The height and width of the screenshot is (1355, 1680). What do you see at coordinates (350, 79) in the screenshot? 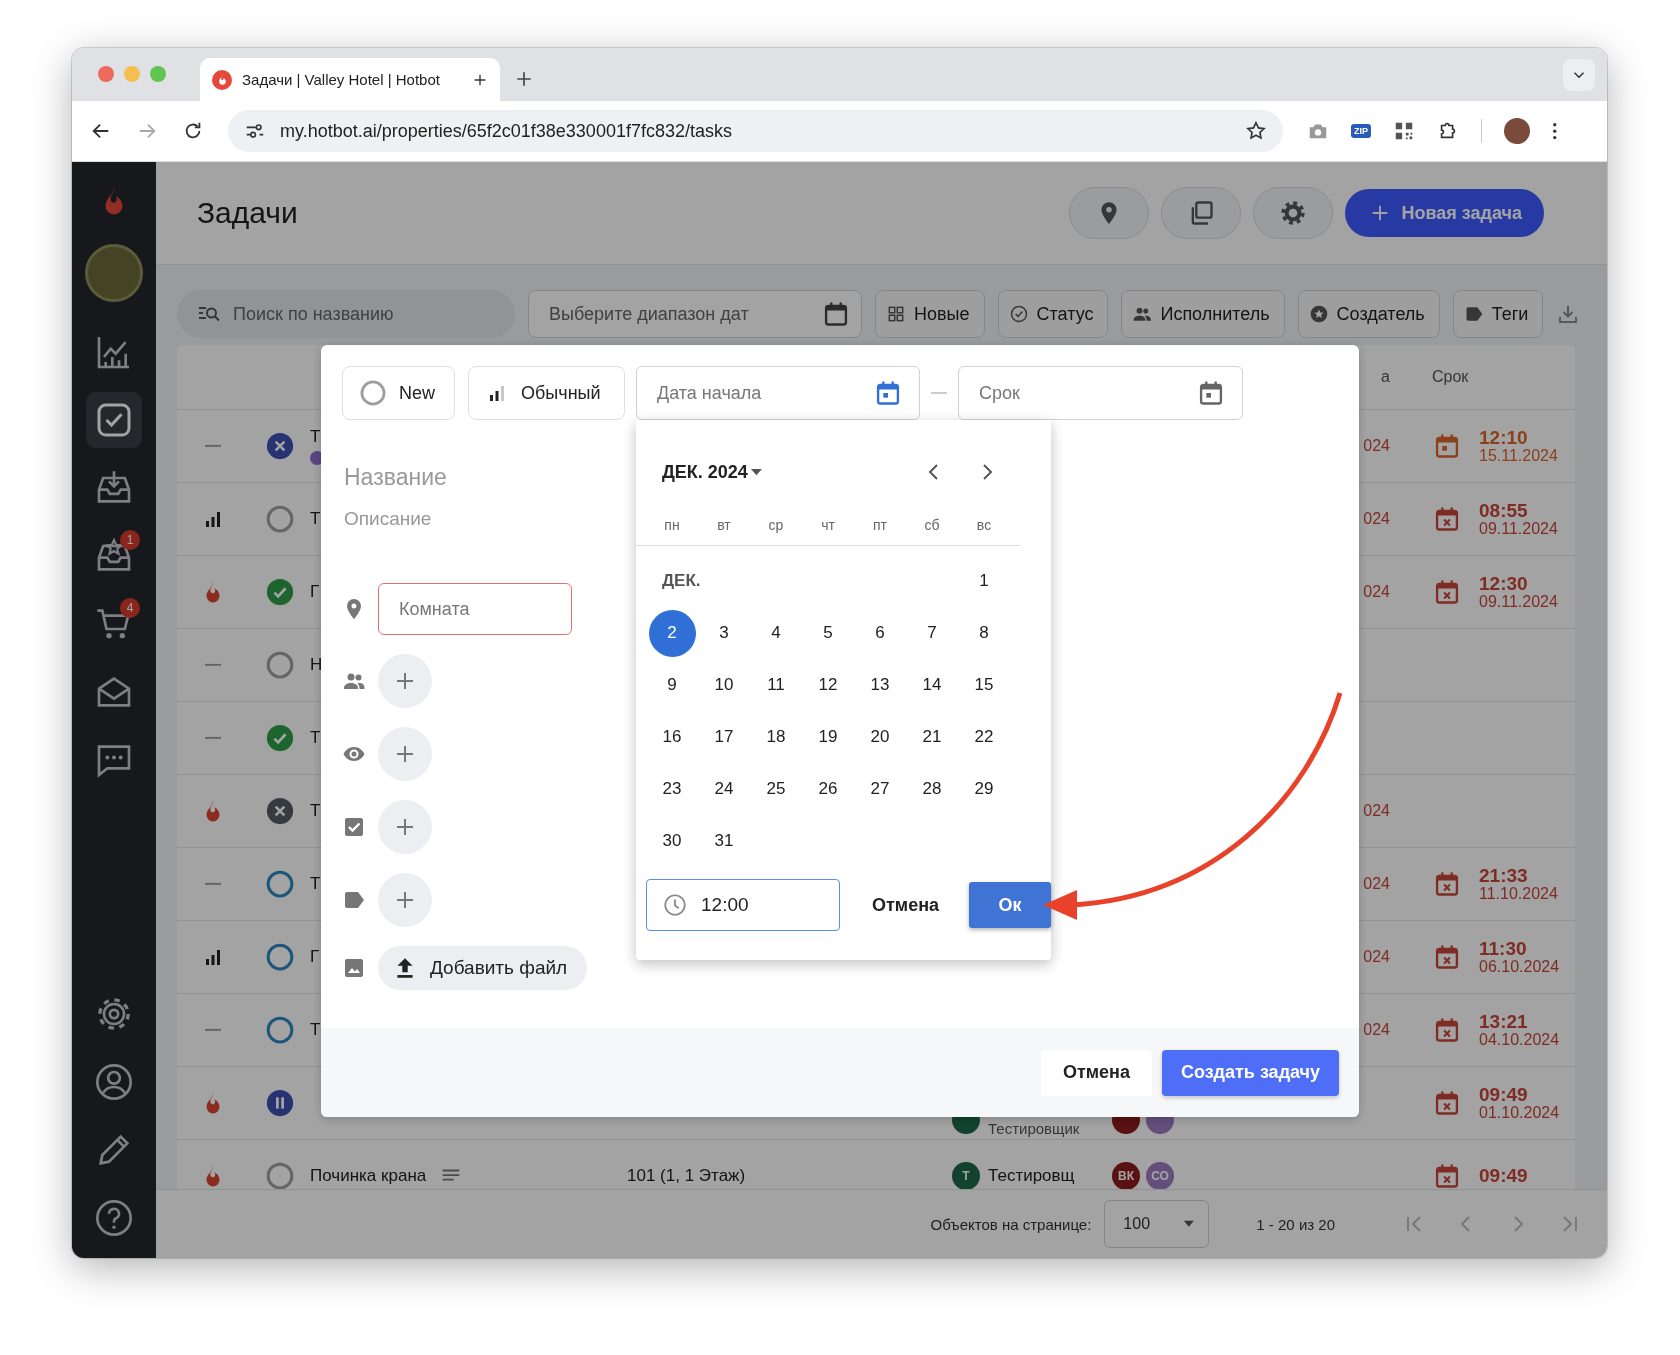
I see `browser-tab: Задачи | Valley Hotel | Hotbot` at bounding box center [350, 79].